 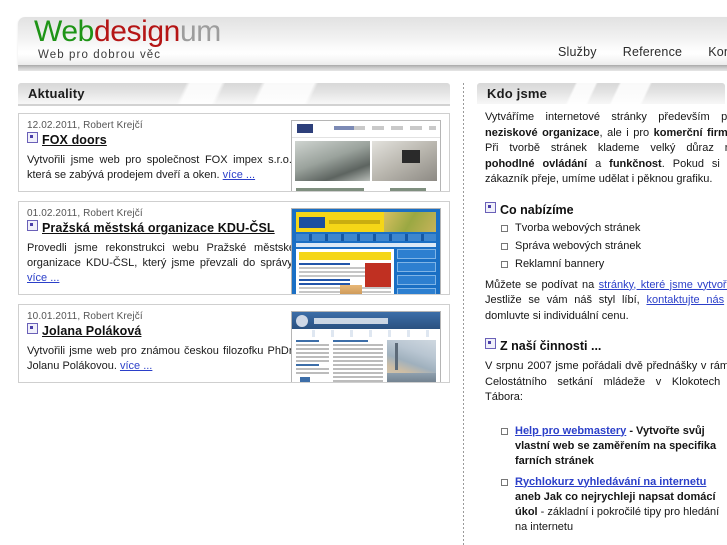 I want to click on thumb-body, so click(x=366, y=359).